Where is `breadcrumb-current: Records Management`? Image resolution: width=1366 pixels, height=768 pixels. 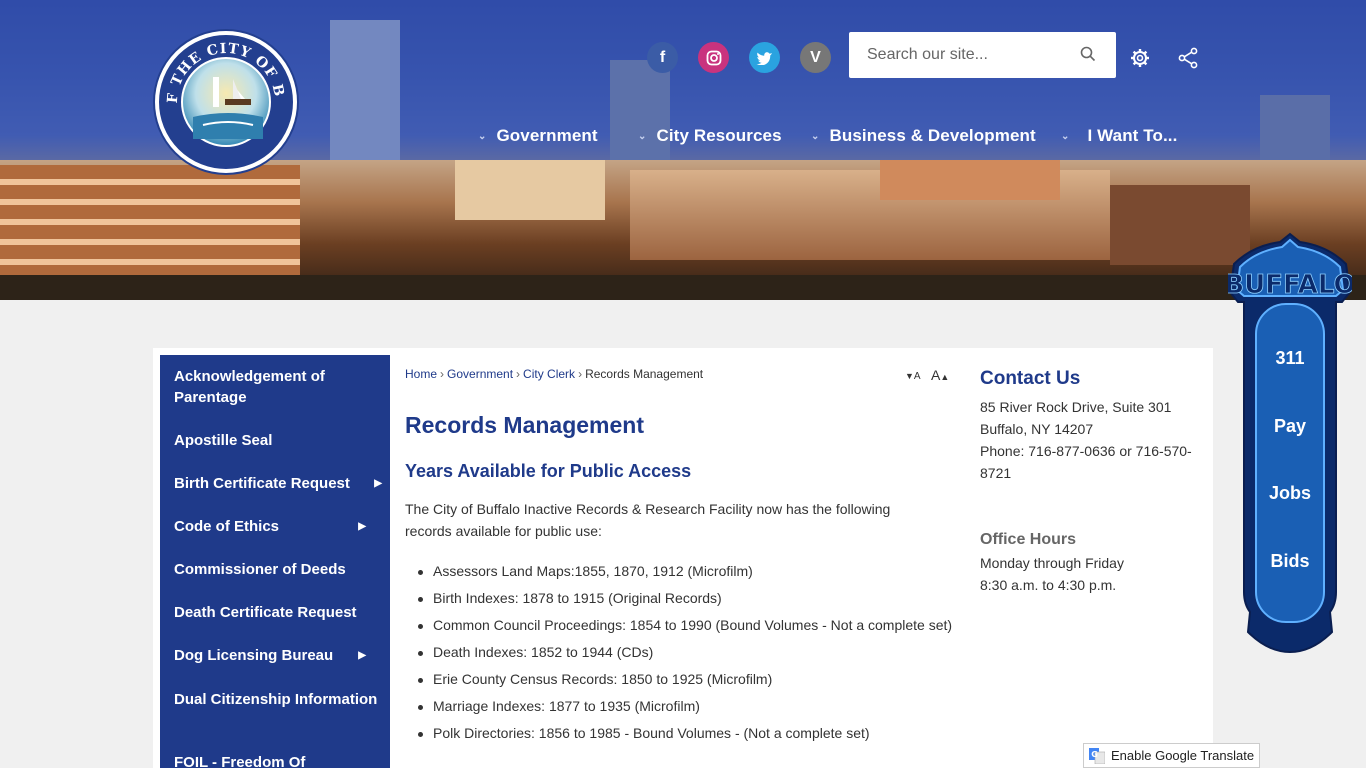 breadcrumb-current: Records Management is located at coordinates (644, 374).